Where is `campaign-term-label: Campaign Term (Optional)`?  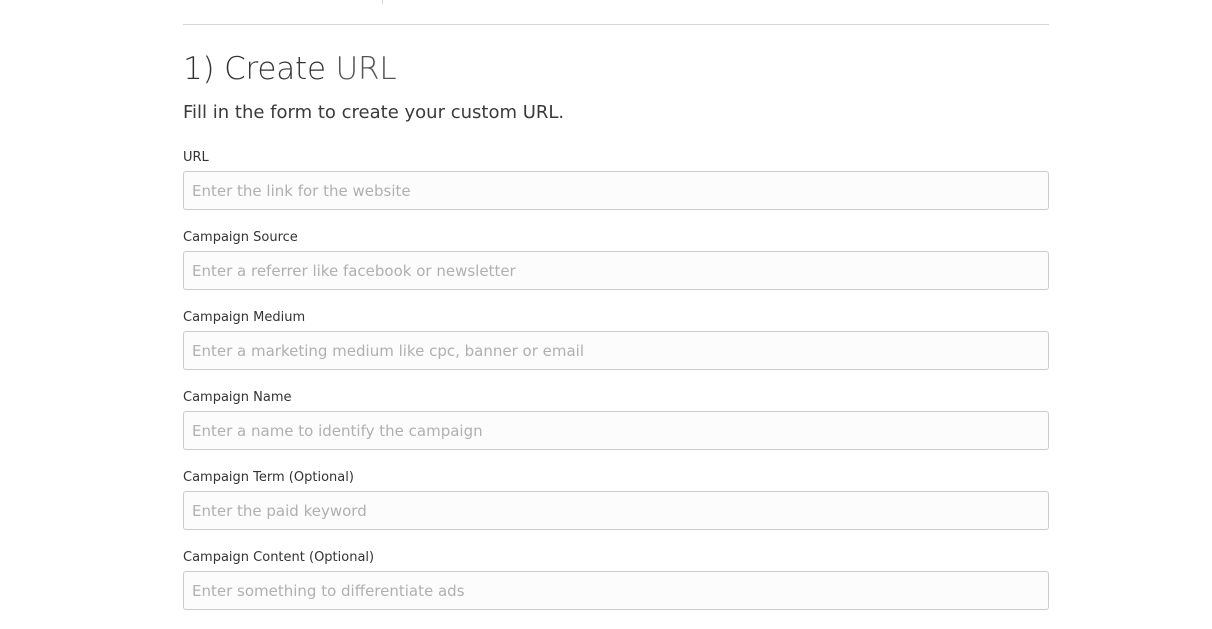
campaign-term-label: Campaign Term (Optional) is located at coordinates (268, 477).